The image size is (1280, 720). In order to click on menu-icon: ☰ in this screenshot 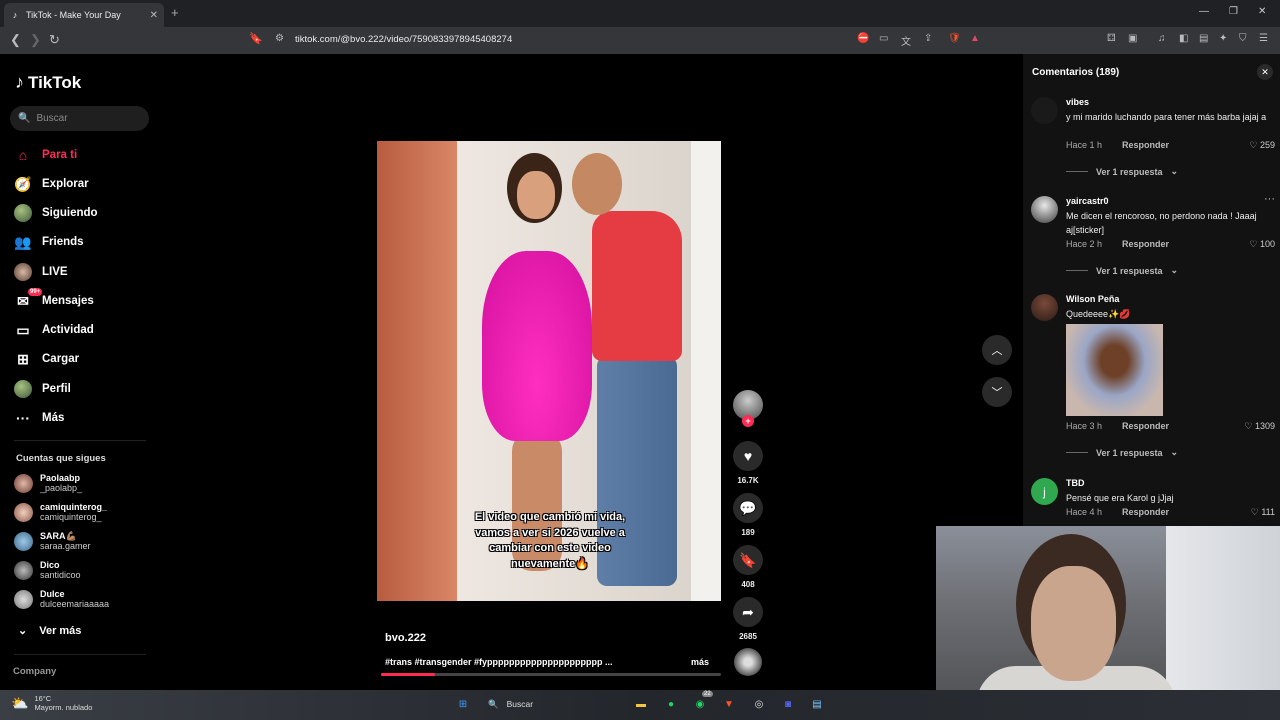, I will do `click(1263, 38)`.